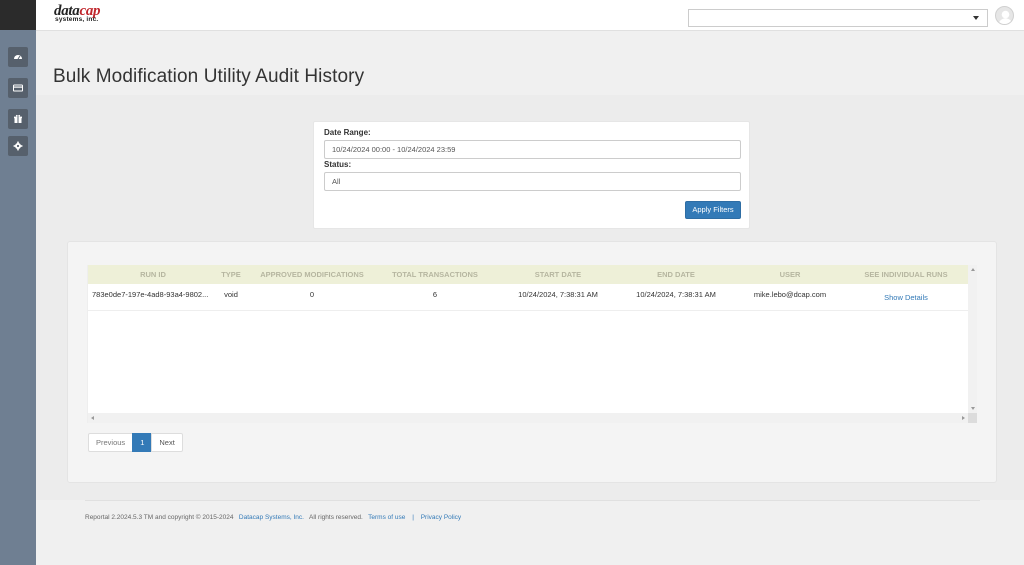 Image resolution: width=1024 pixels, height=565 pixels. What do you see at coordinates (906, 298) in the screenshot?
I see `show-details-link: Show Details` at bounding box center [906, 298].